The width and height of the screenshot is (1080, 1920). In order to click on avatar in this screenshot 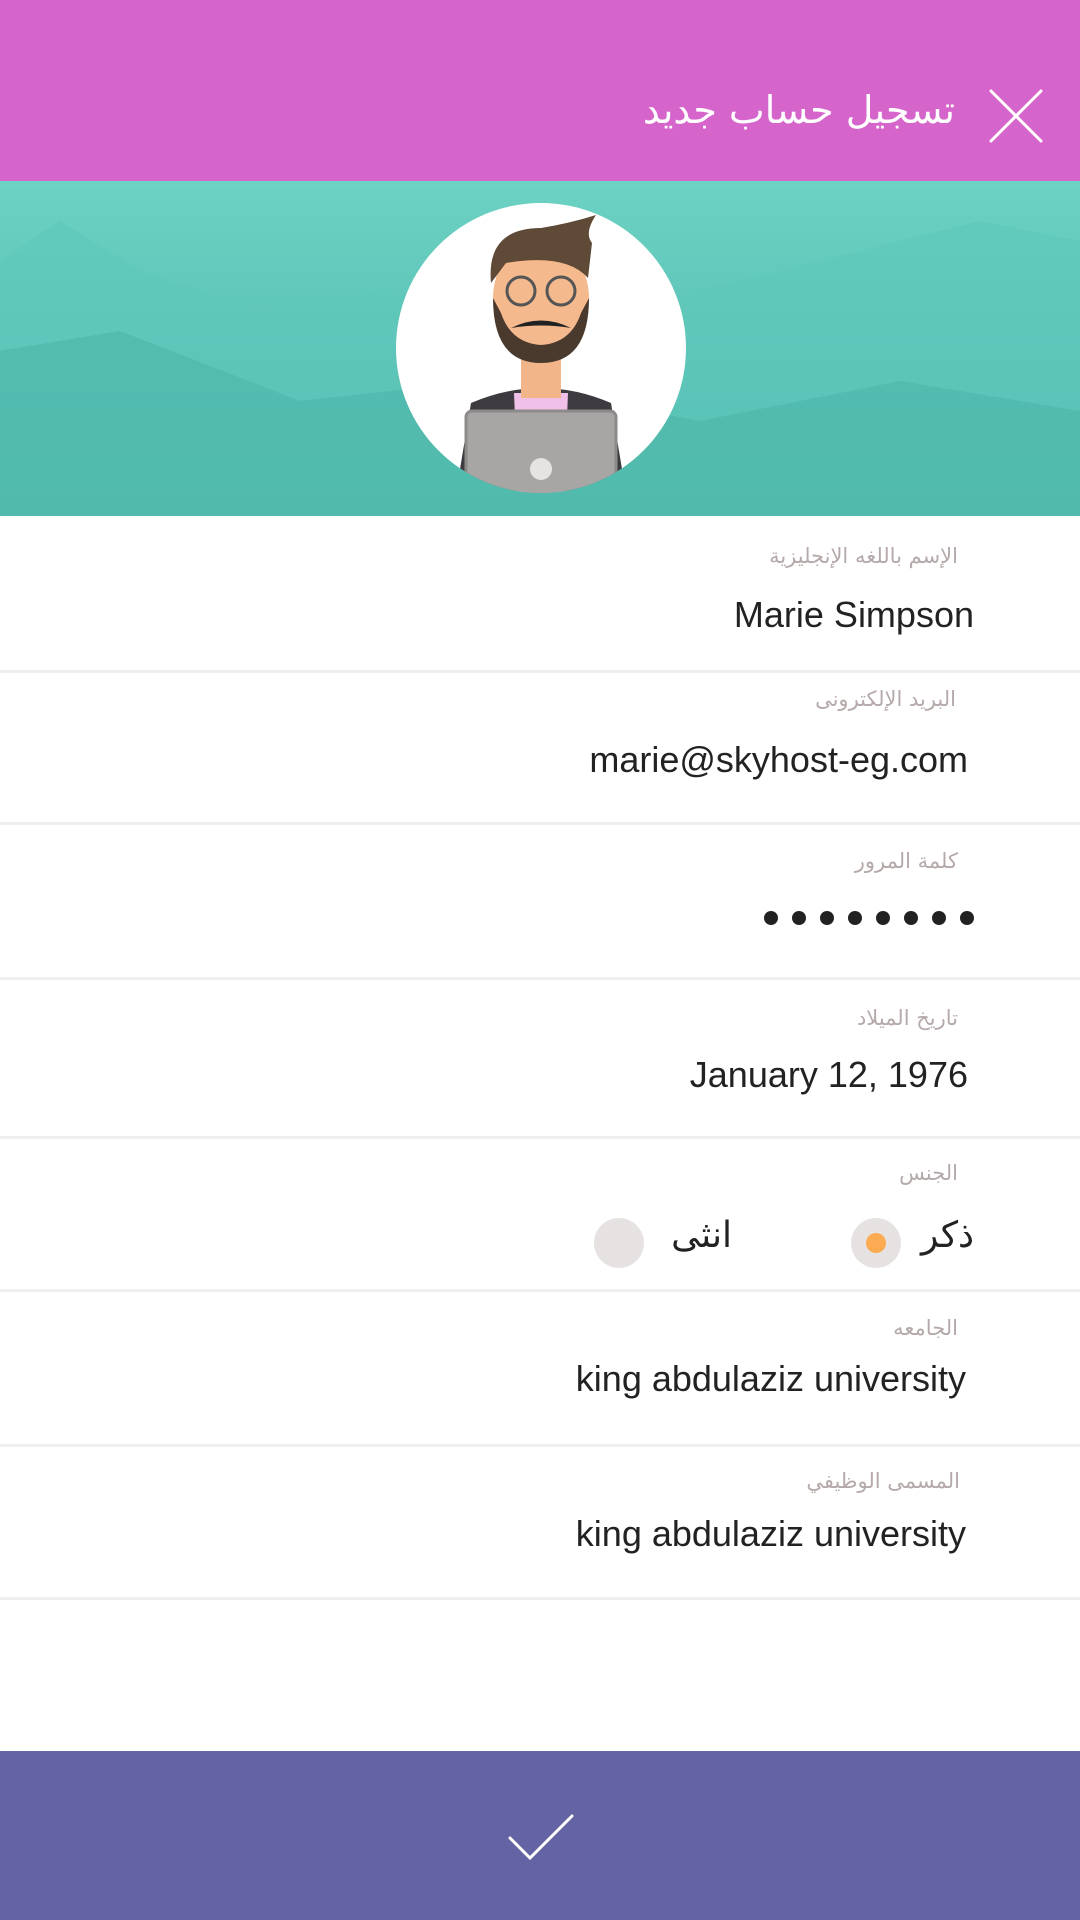, I will do `click(541, 348)`.